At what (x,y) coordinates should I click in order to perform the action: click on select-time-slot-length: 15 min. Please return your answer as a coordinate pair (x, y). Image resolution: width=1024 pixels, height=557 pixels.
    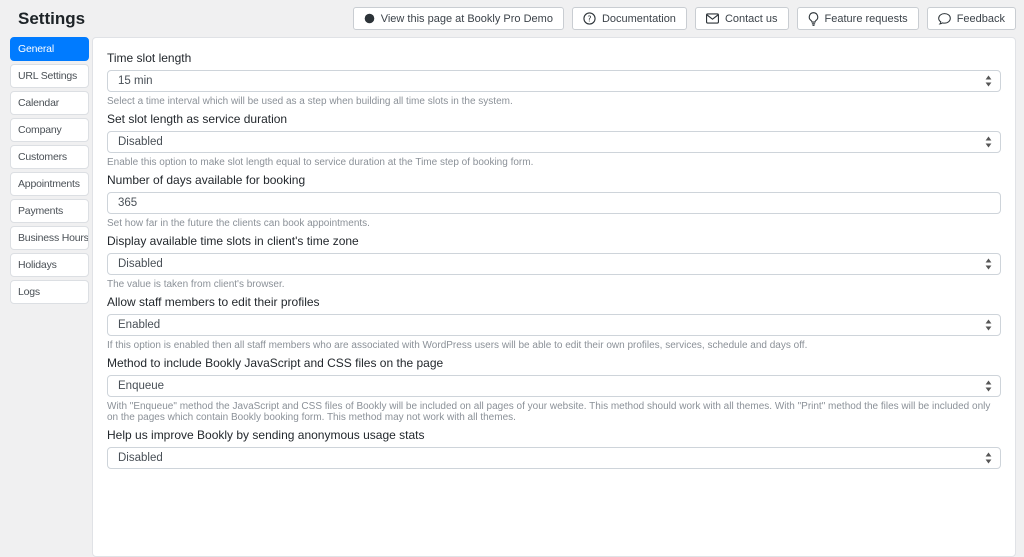
    Looking at the image, I should click on (554, 81).